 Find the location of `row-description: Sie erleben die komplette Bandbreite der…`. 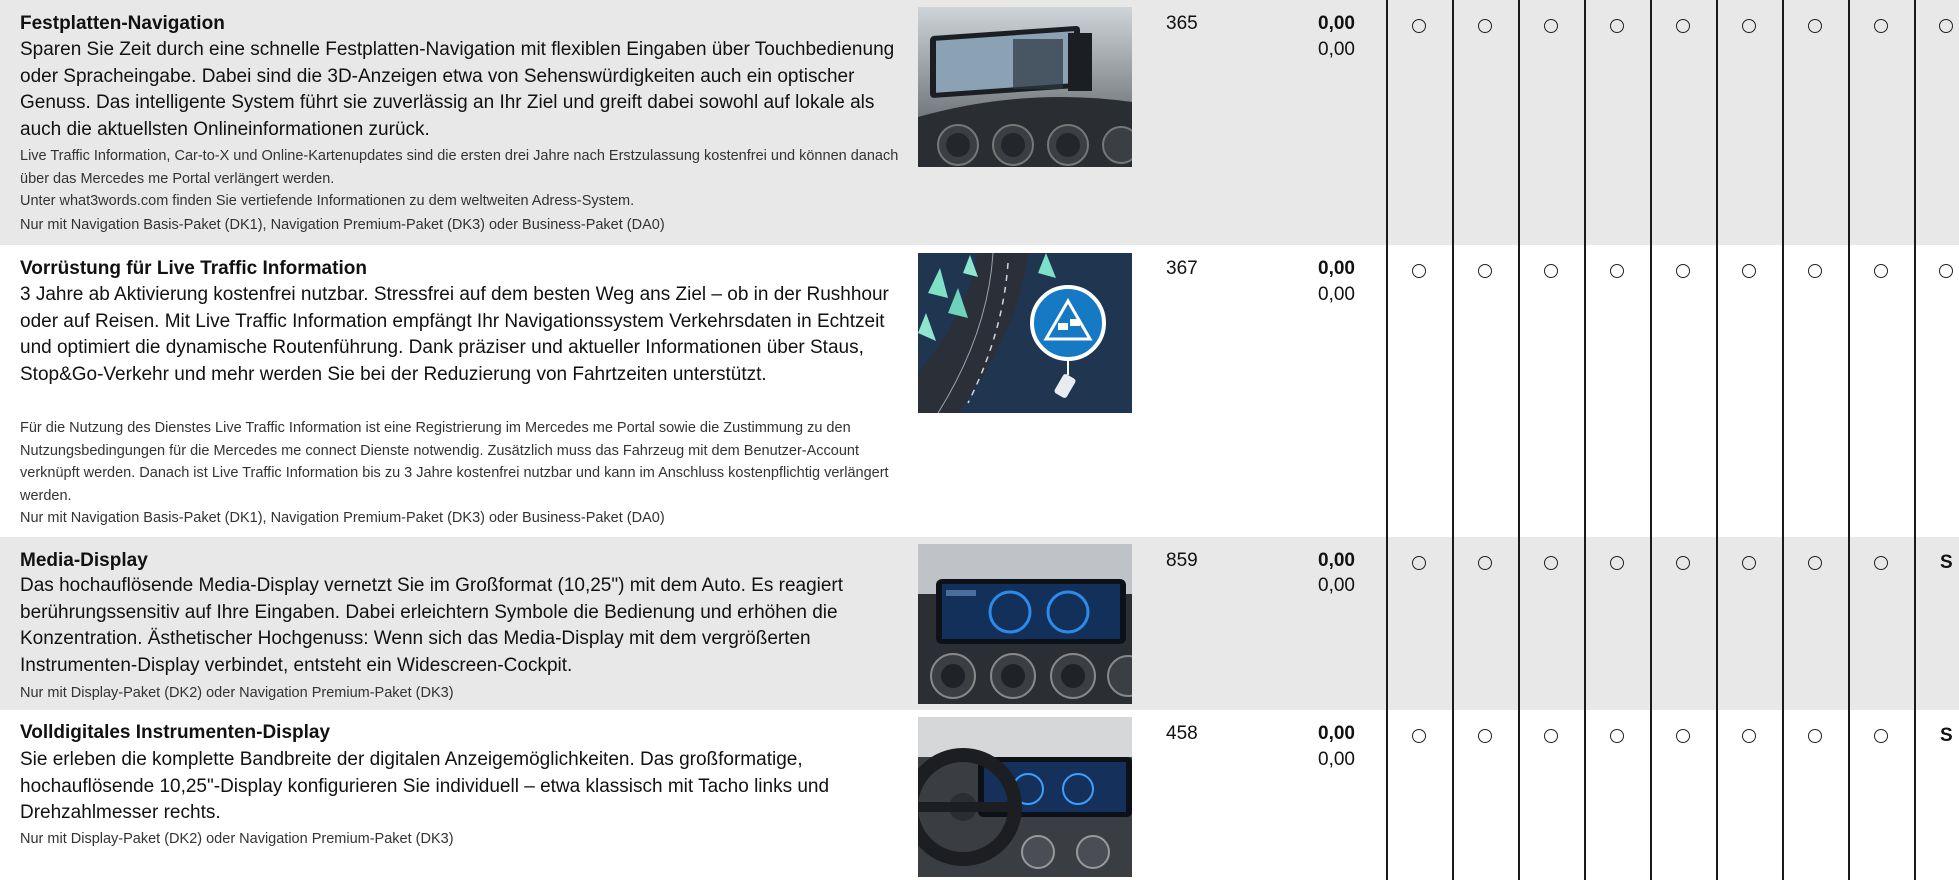

row-description: Sie erleben die komplette Bandbreite der… is located at coordinates (425, 786).